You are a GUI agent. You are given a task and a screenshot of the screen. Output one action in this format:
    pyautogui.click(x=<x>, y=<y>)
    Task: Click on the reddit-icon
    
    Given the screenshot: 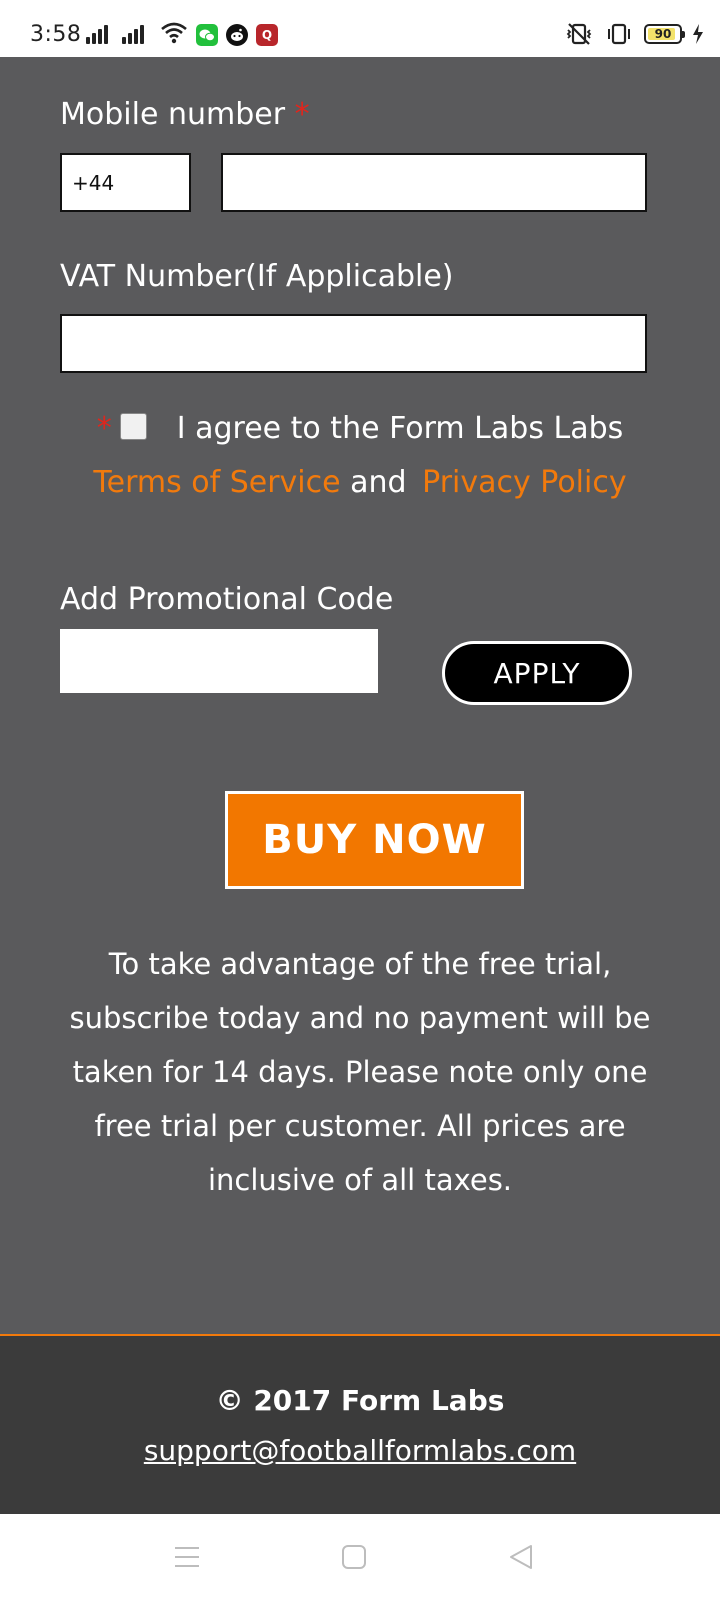 What is the action you would take?
    pyautogui.click(x=237, y=35)
    